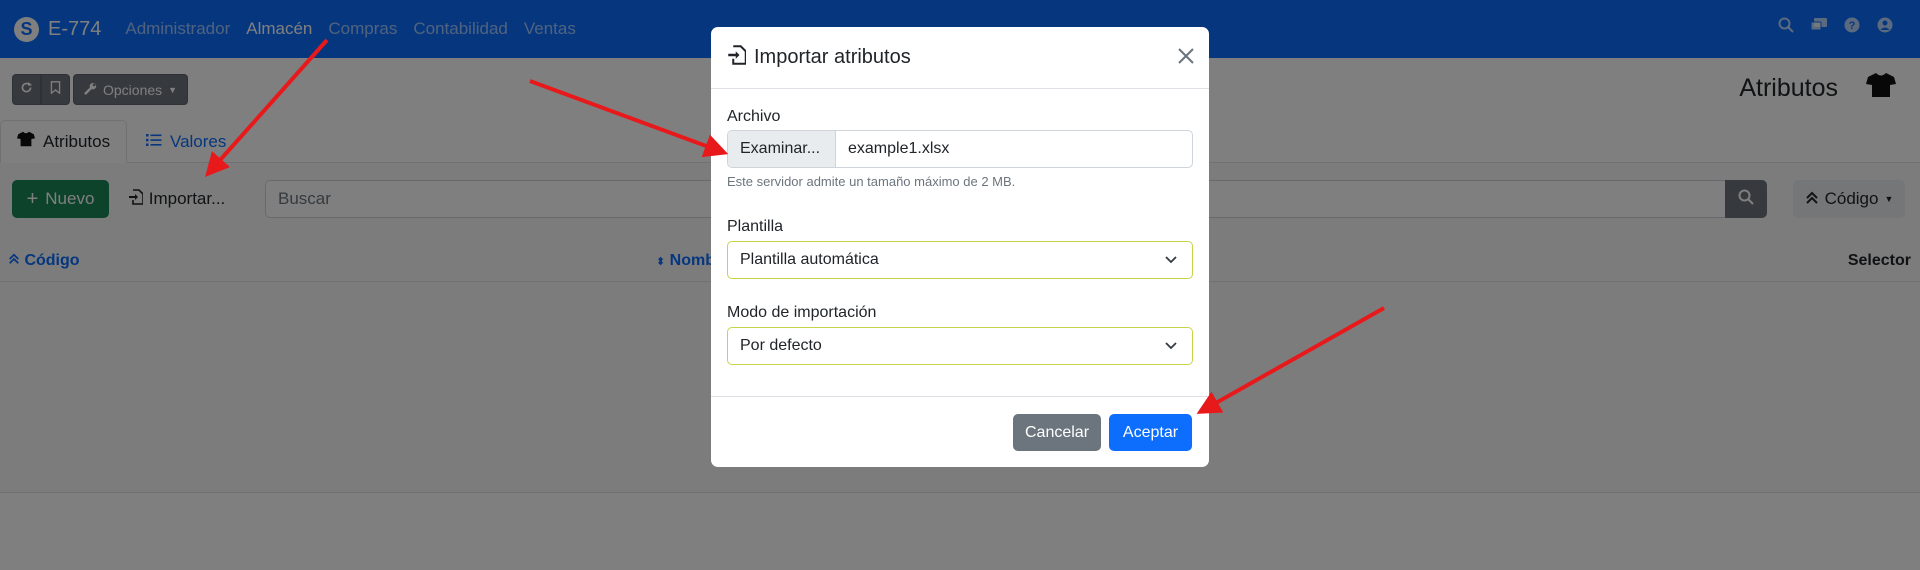  I want to click on close-icon, so click(1186, 56).